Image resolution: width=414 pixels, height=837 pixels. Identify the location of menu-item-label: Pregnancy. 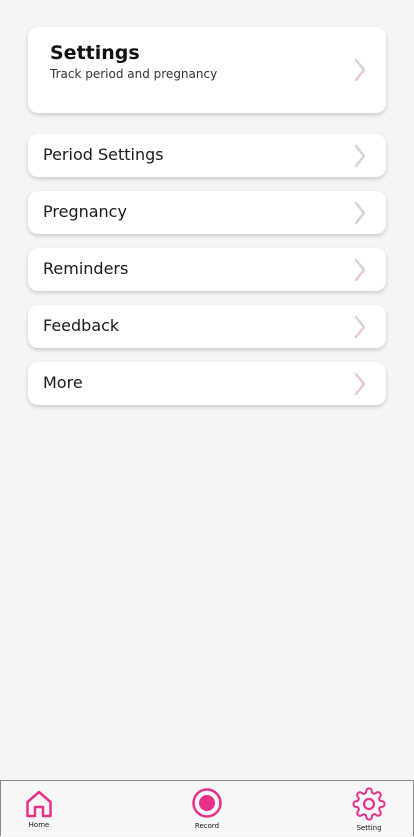
(85, 211).